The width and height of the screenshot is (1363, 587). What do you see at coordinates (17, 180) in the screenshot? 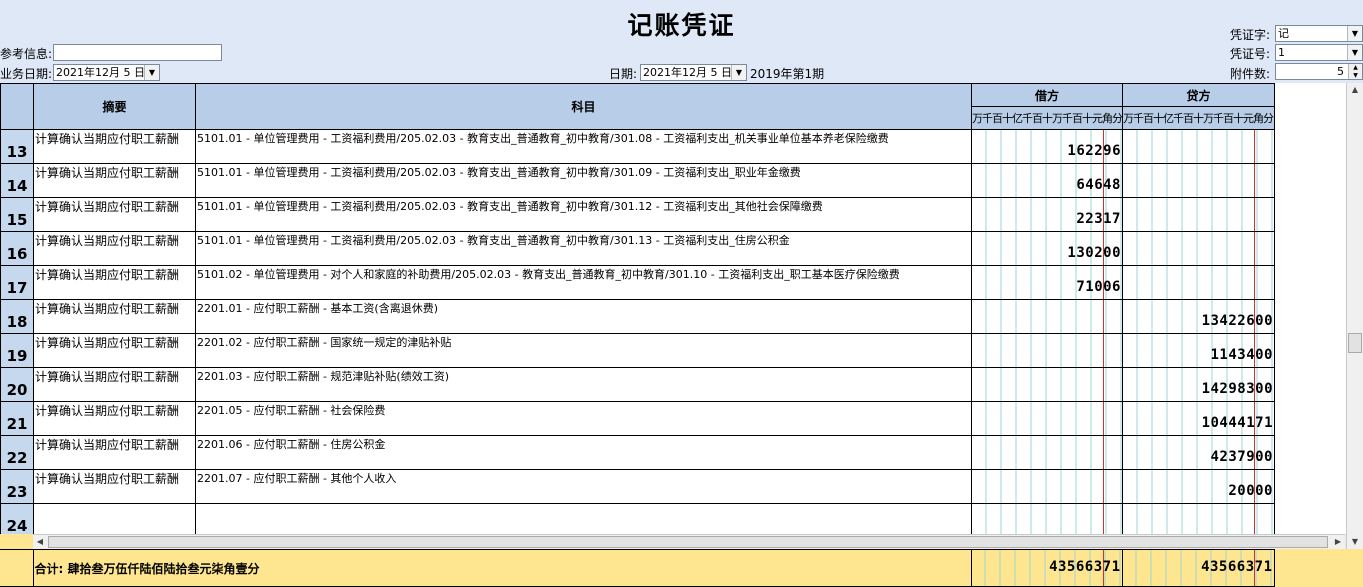
I see `row-number: 14` at bounding box center [17, 180].